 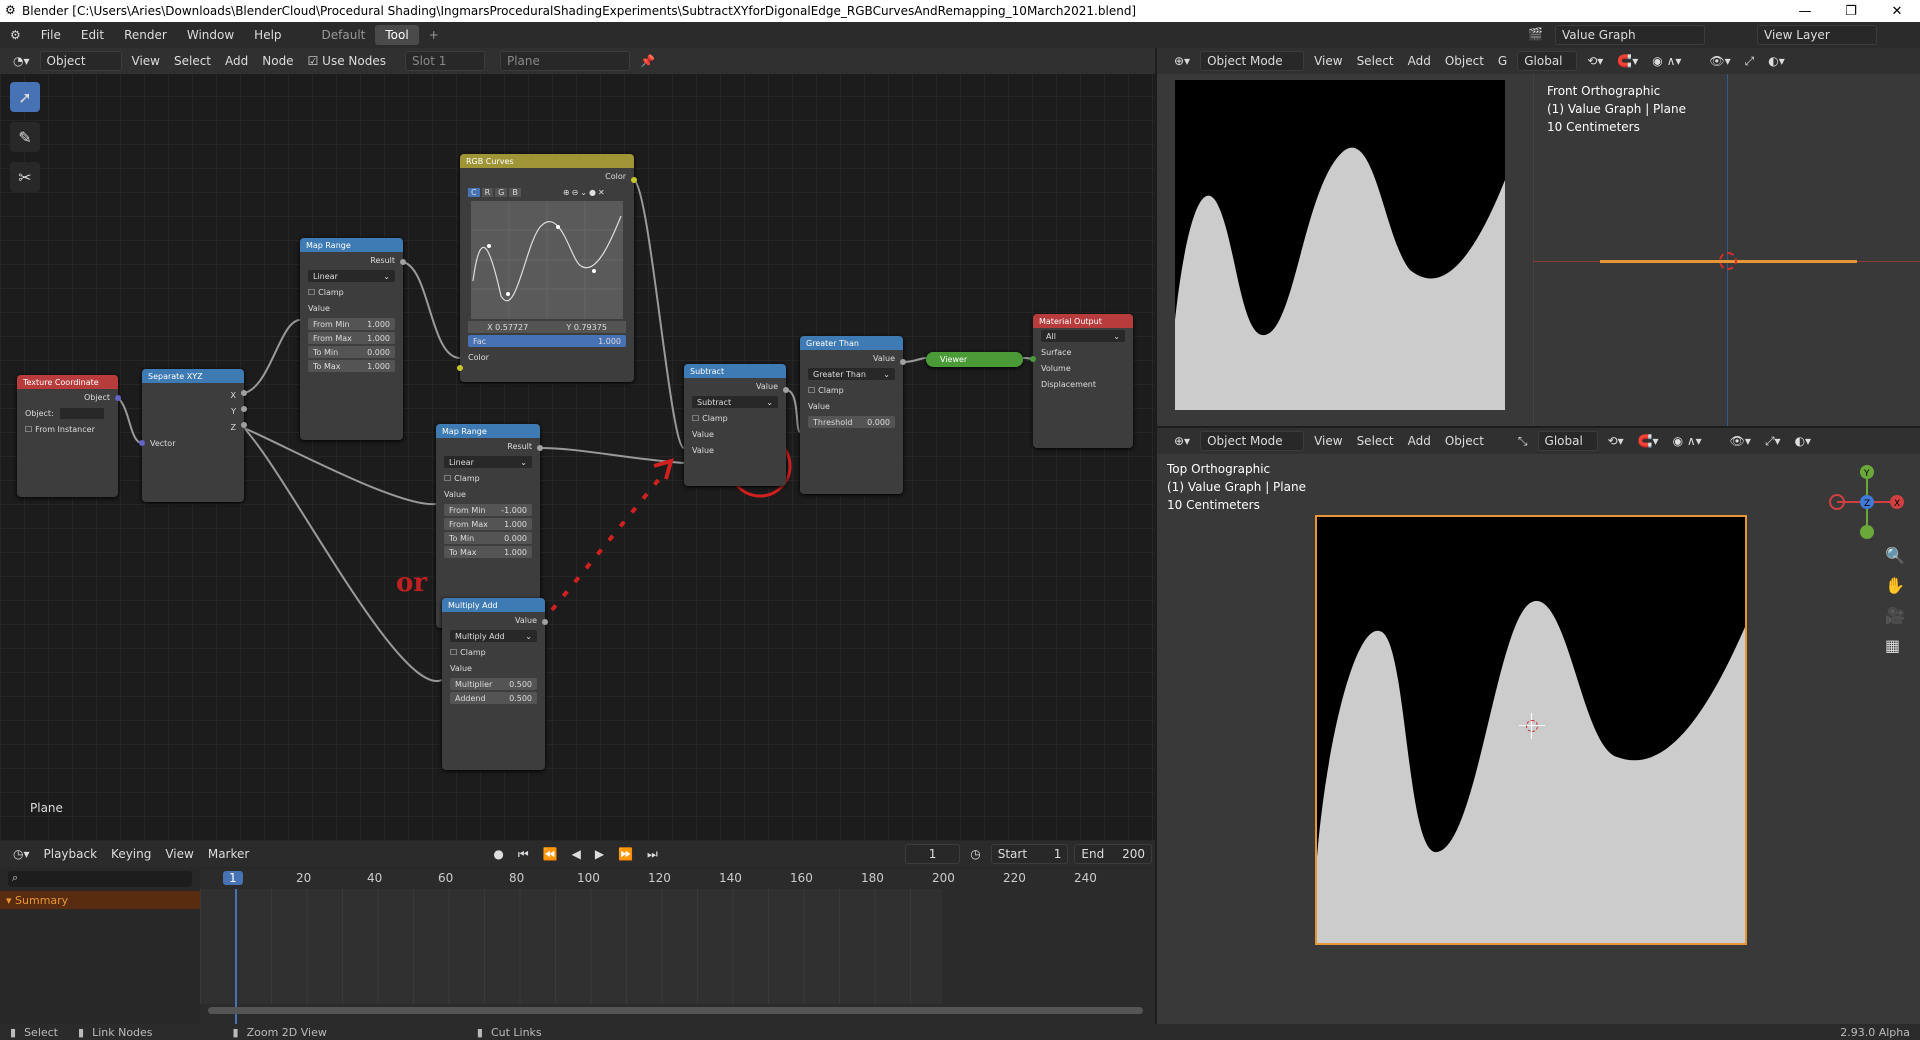 What do you see at coordinates (675, 1010) in the screenshot?
I see `horizontal-scrollbar` at bounding box center [675, 1010].